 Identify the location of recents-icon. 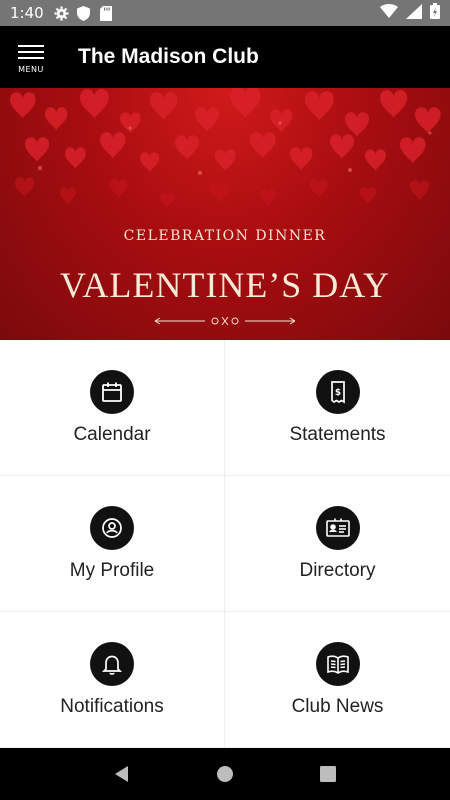
(328, 774).